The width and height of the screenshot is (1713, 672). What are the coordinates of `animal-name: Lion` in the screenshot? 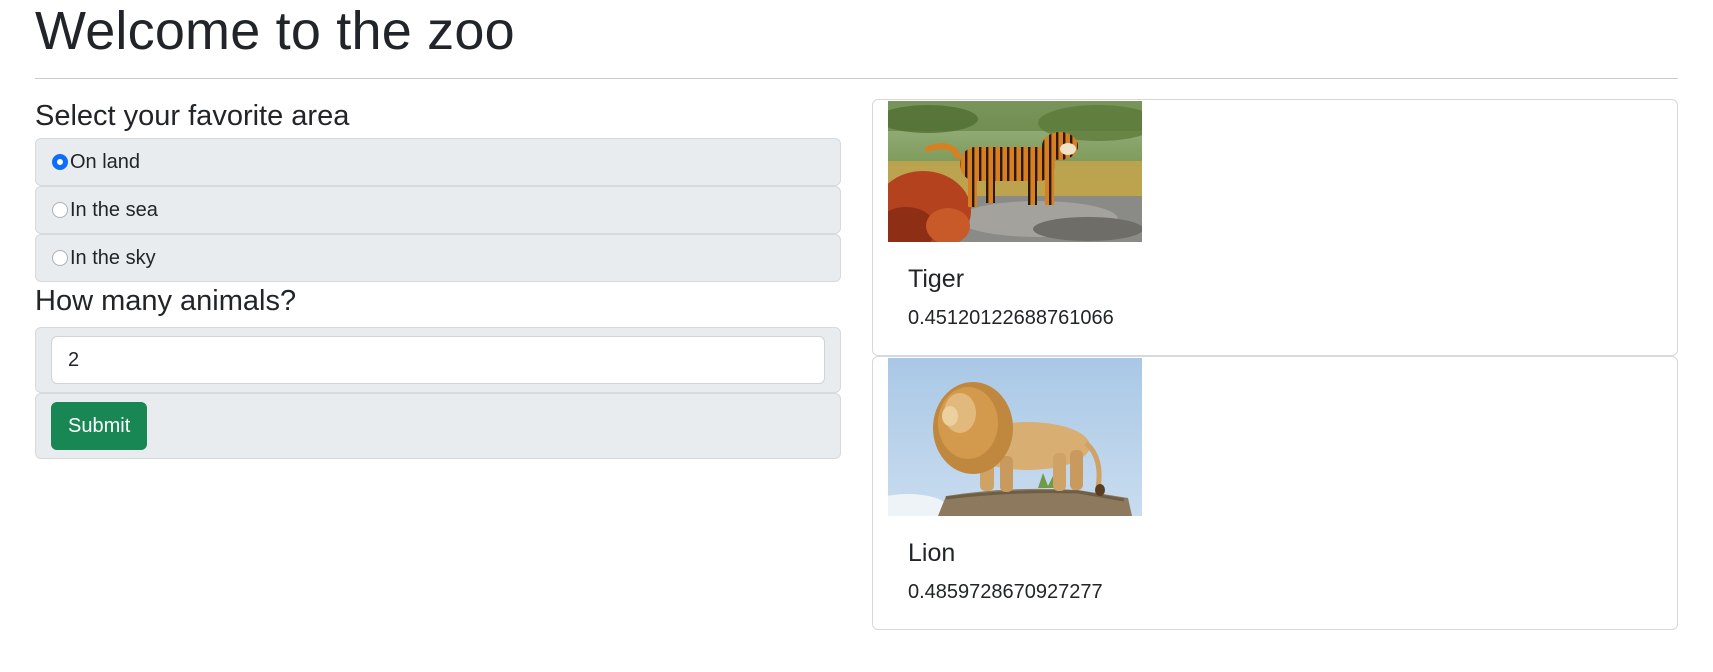 It's located at (932, 553).